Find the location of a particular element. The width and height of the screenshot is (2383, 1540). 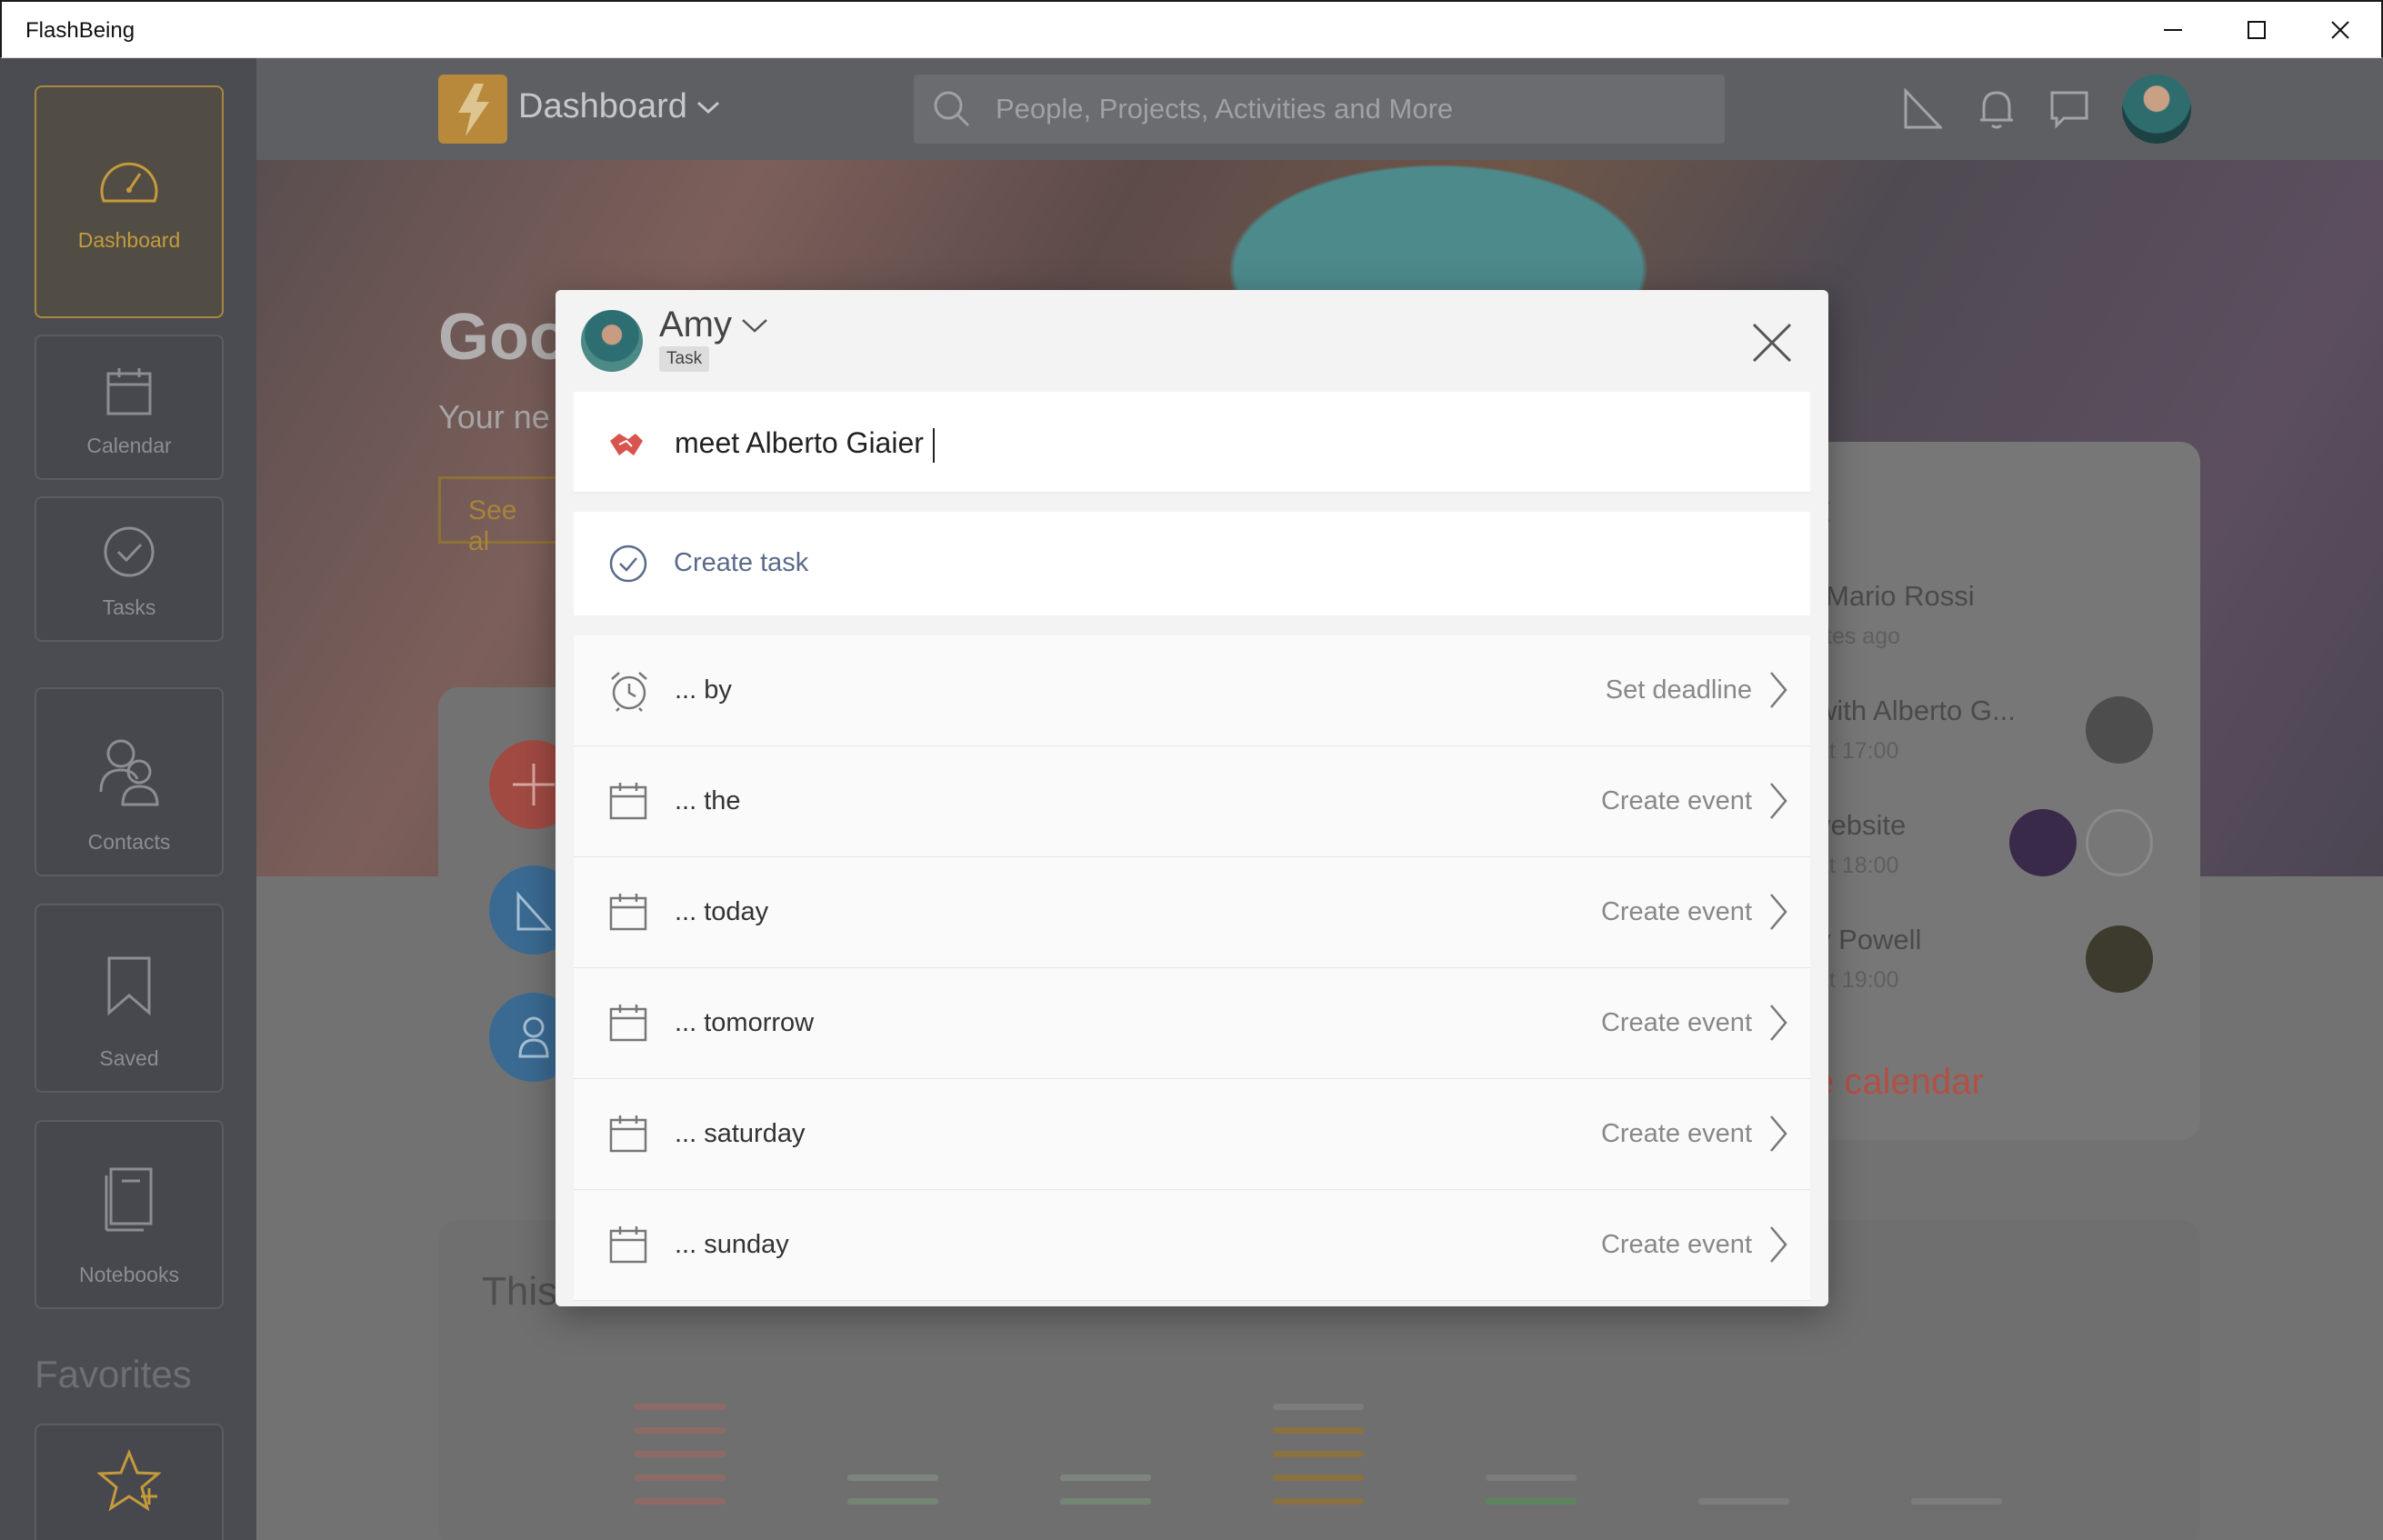

task-input-field: meet Alberto Giaier is located at coordinates (1192, 443).